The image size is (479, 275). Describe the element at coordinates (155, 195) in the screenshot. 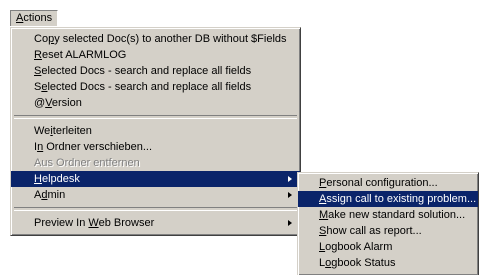

I see `menu-item-admin: Admin` at that location.